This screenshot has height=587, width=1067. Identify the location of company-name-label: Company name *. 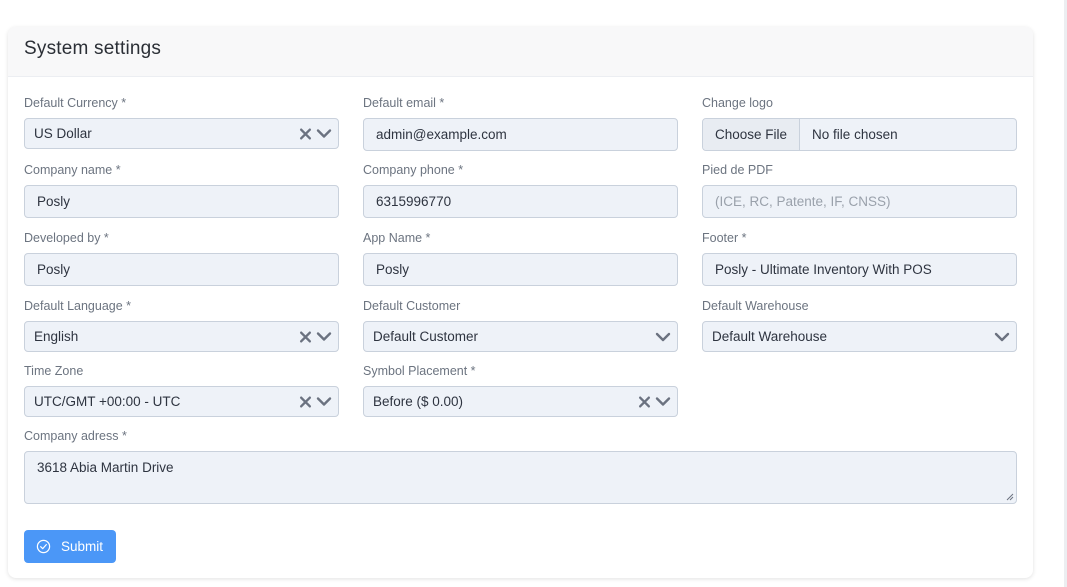
(72, 170).